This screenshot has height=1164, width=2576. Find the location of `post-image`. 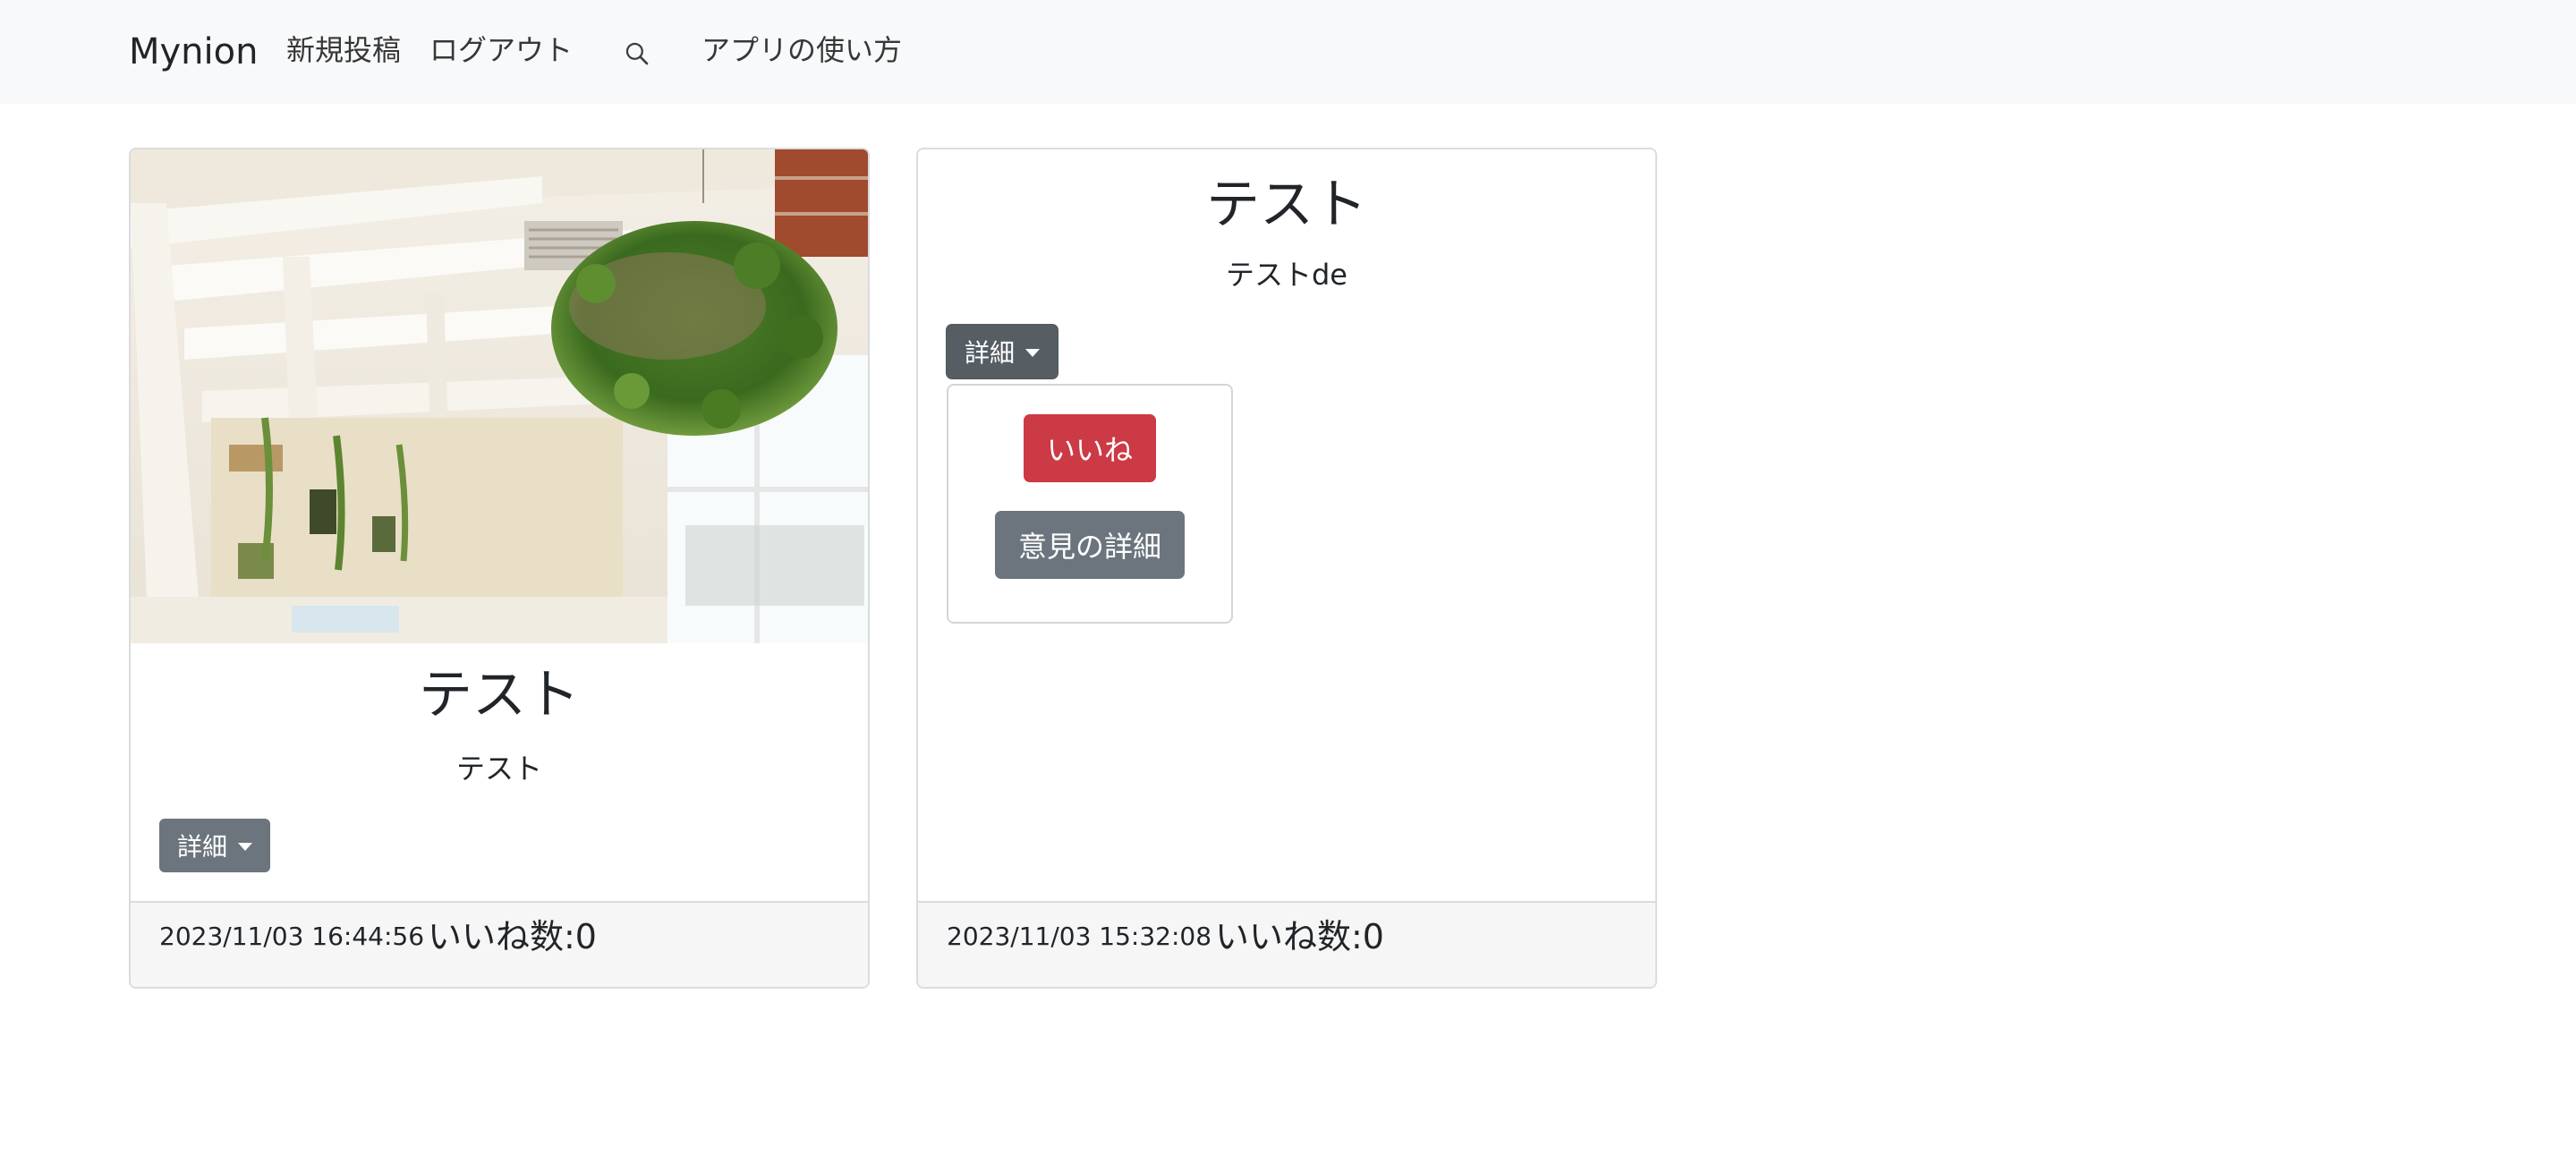

post-image is located at coordinates (499, 396).